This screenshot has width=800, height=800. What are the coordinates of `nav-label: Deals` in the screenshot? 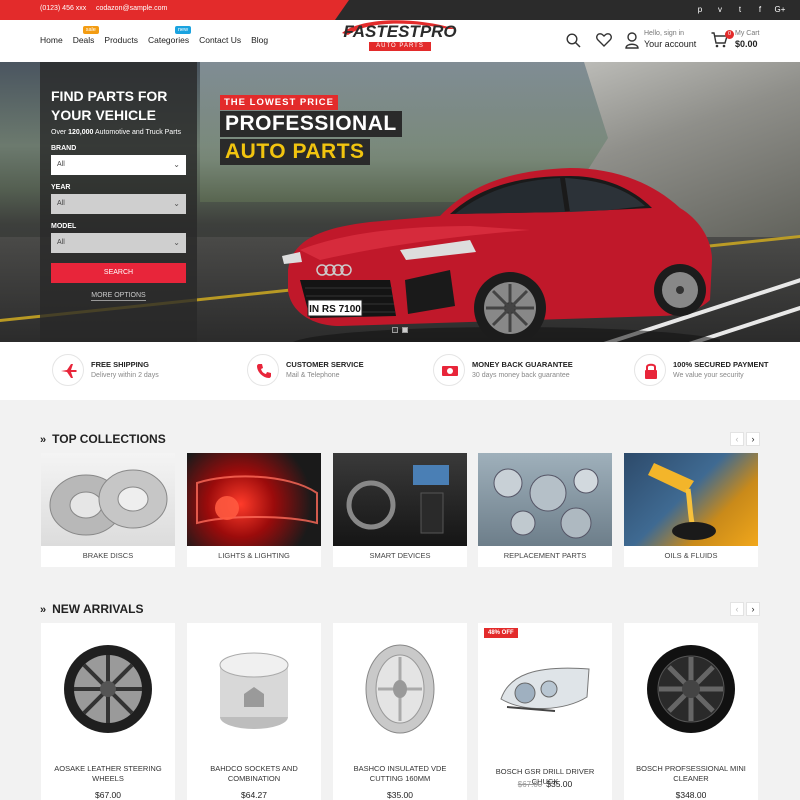 It's located at (83, 40).